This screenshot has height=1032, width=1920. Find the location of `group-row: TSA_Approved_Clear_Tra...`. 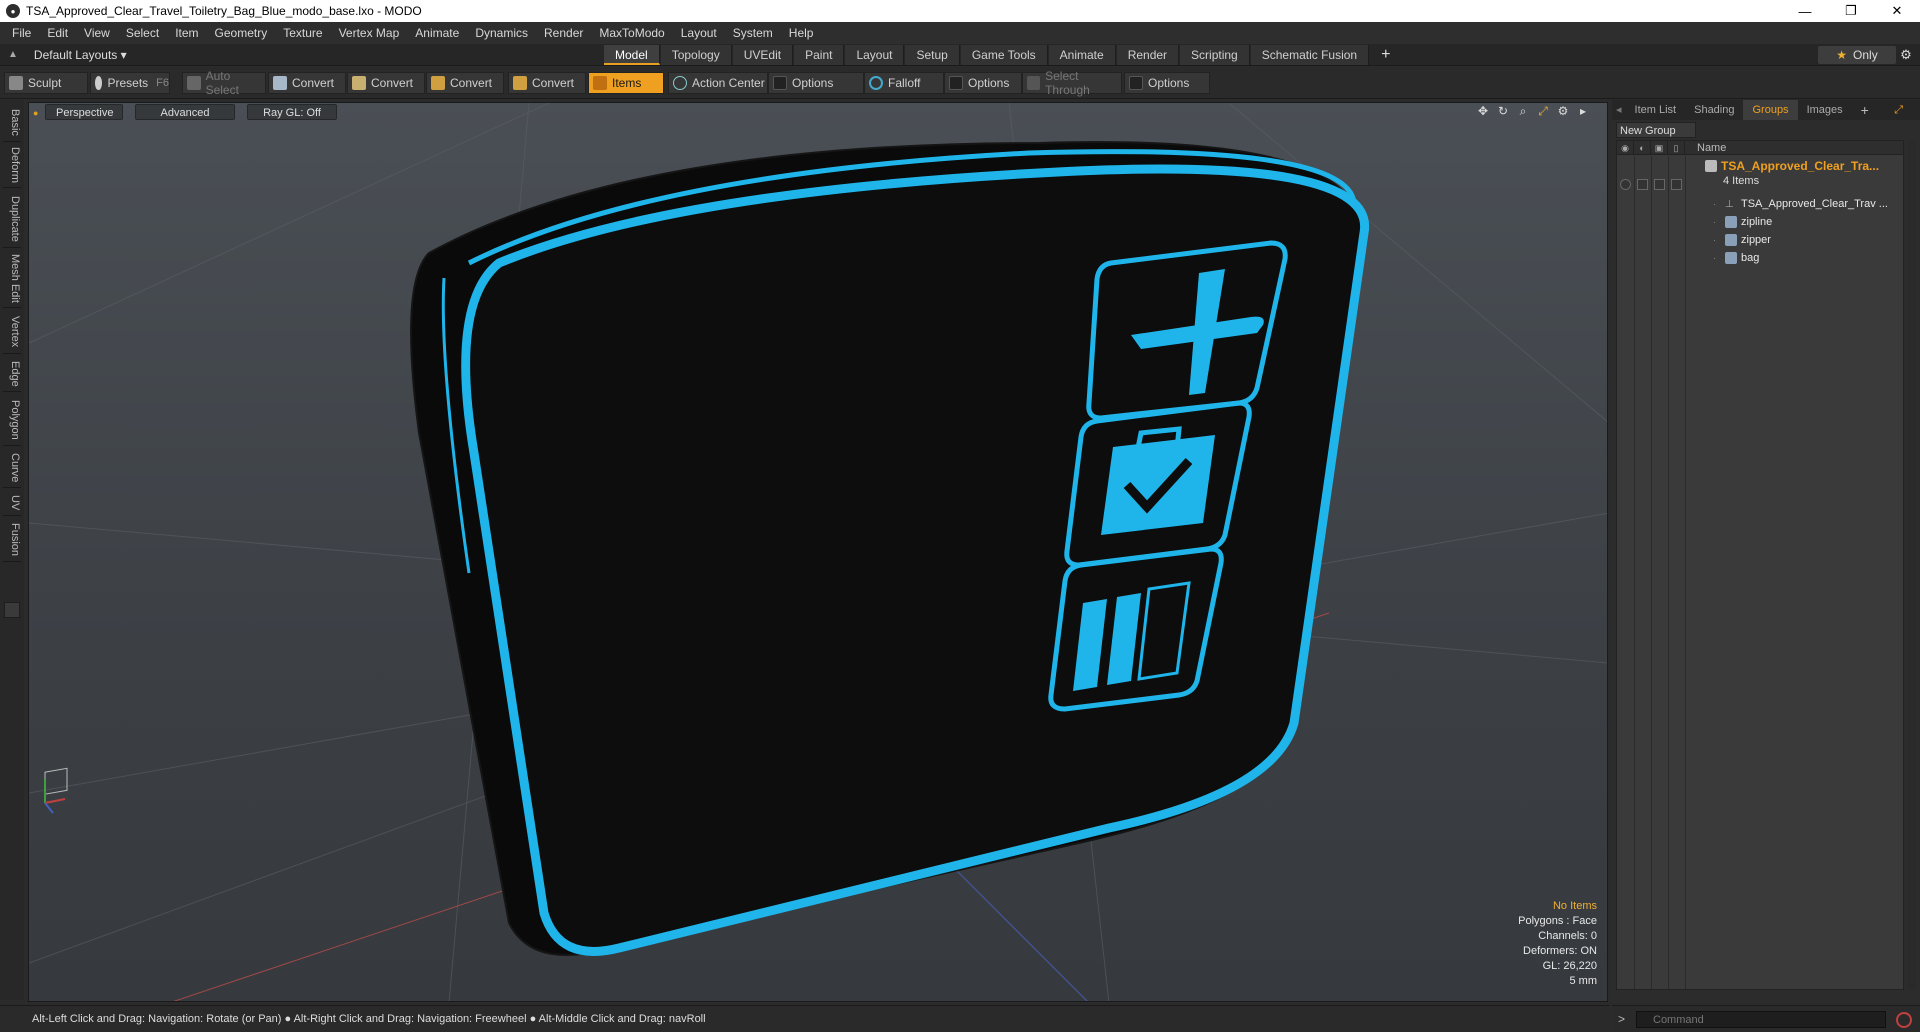

group-row: TSA_Approved_Clear_Tra... is located at coordinates (1760, 166).